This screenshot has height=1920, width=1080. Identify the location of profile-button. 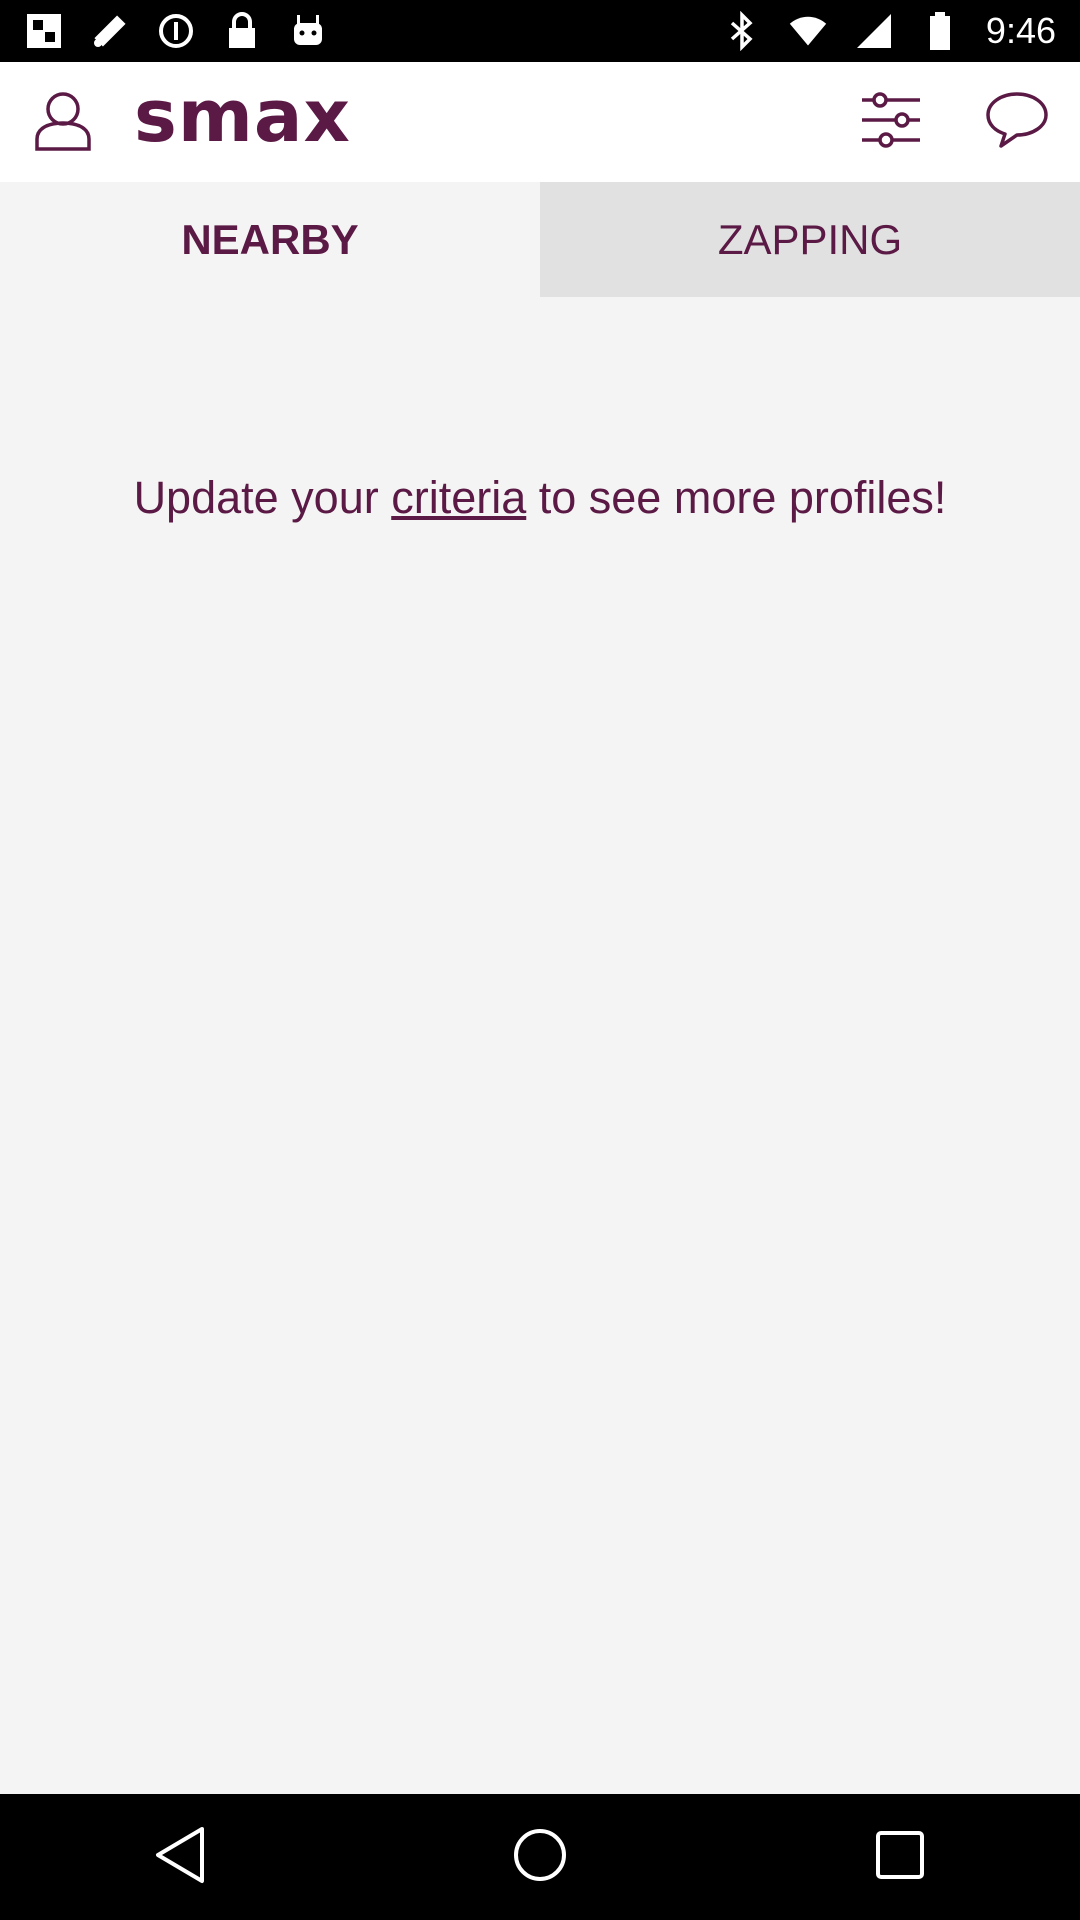
(63, 122).